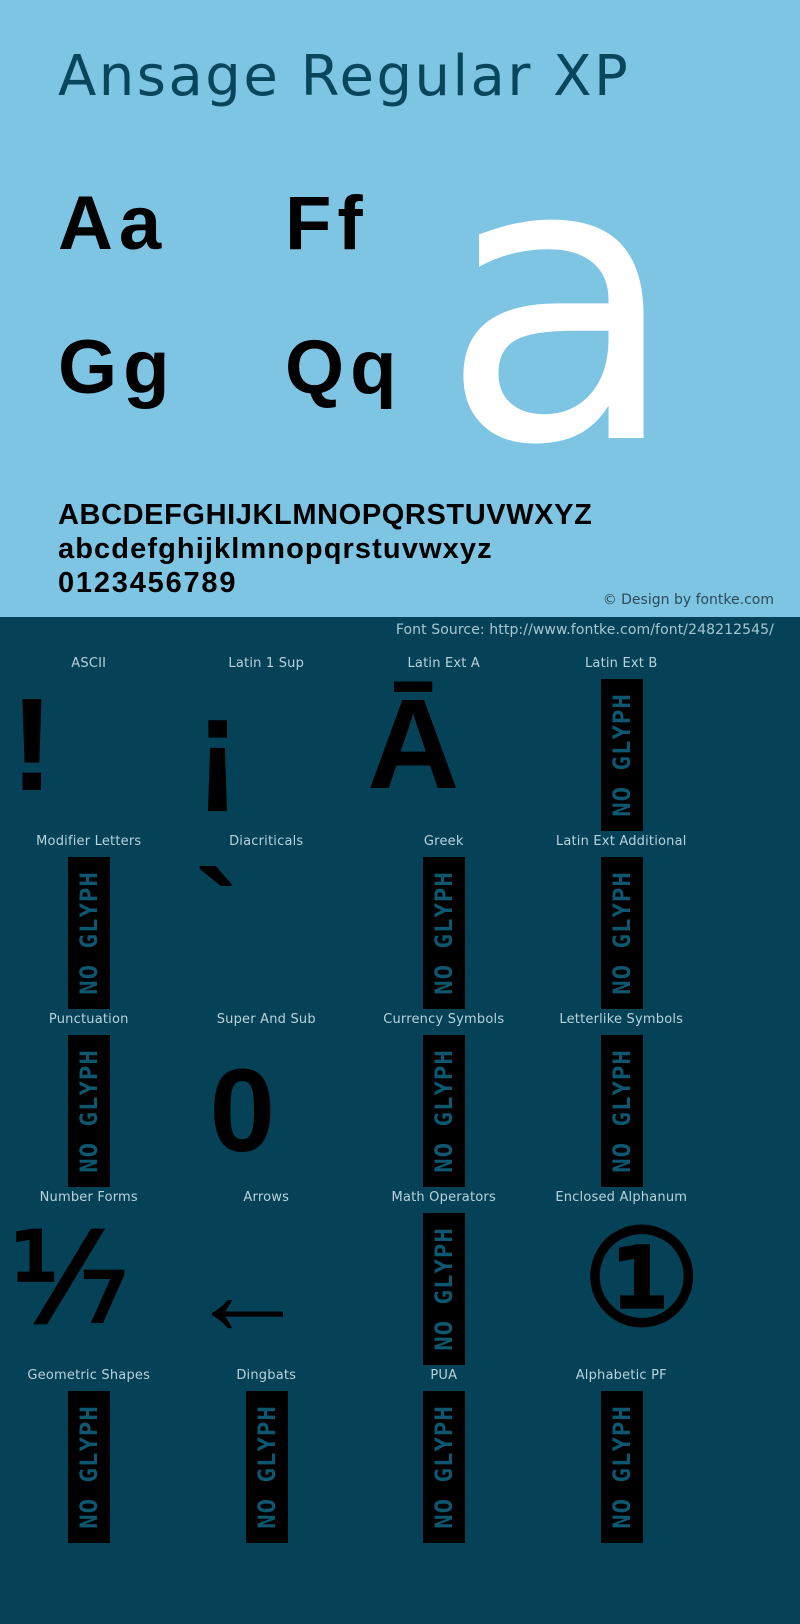 The width and height of the screenshot is (800, 1624). I want to click on coverage-cell-label: Arrows, so click(266, 1197).